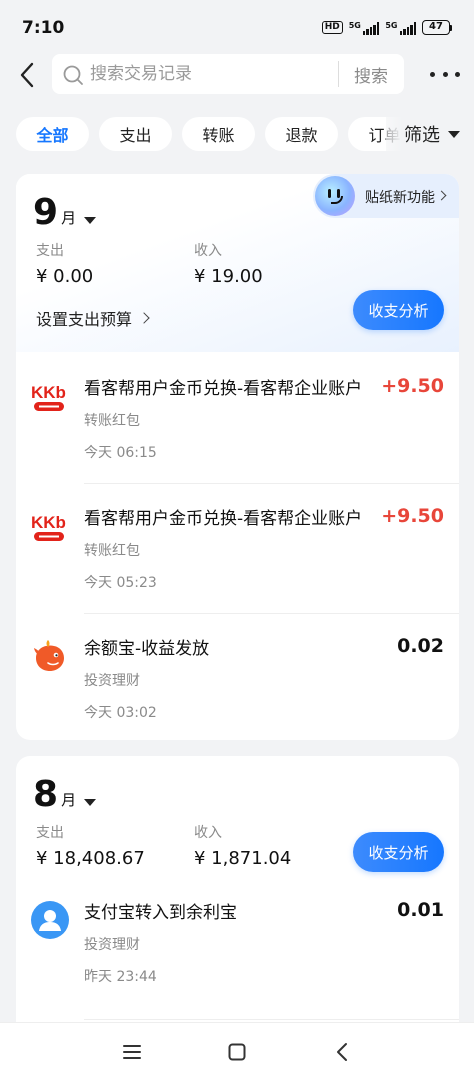 The height and width of the screenshot is (1080, 474). I want to click on transaction-row: 余额宝-收益发放 投资理财 今天 03:02 0.02, so click(237, 677).